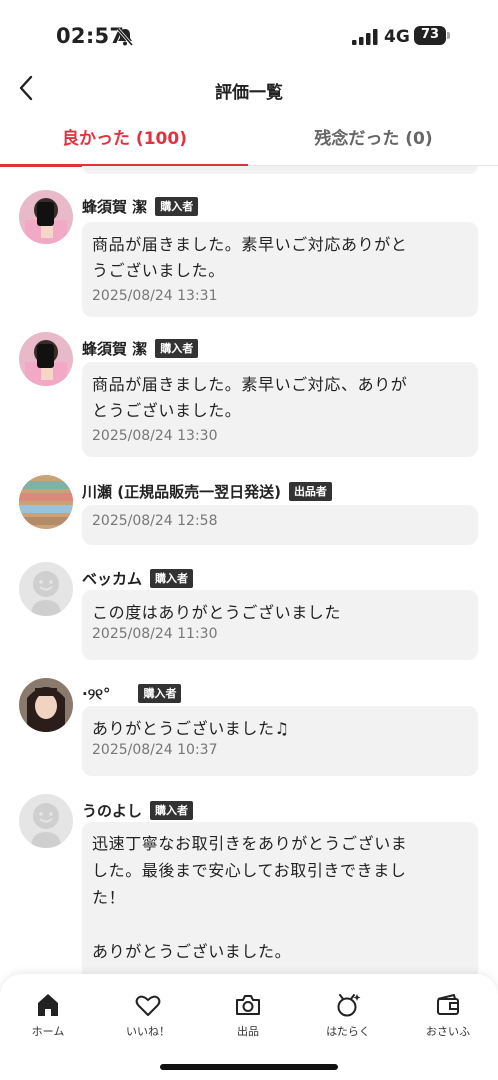  What do you see at coordinates (48, 1031) in the screenshot?
I see `nav-label: ホーム` at bounding box center [48, 1031].